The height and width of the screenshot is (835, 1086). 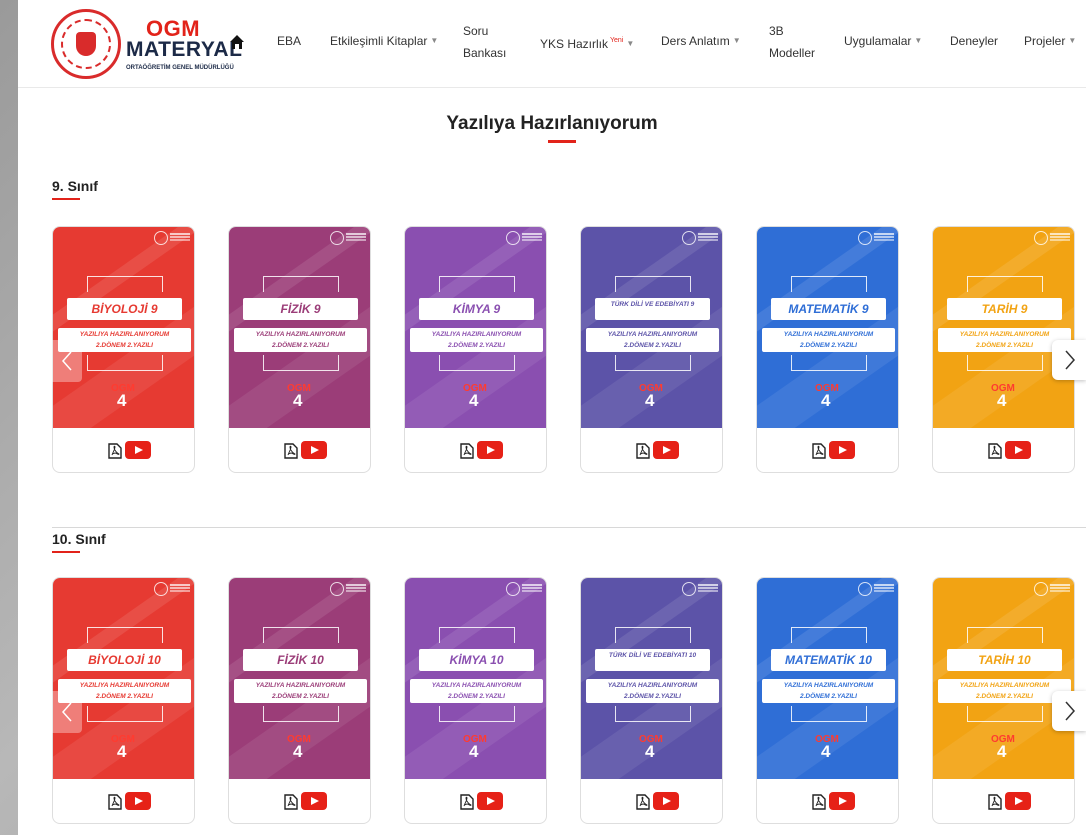 What do you see at coordinates (883, 41) in the screenshot?
I see `nav-item-uygulamalar: Uygulamalar ▼` at bounding box center [883, 41].